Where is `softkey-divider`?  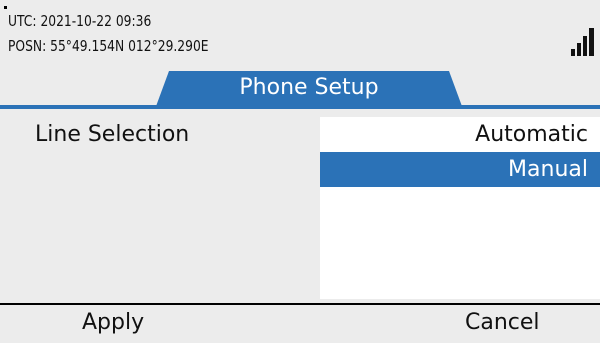 softkey-divider is located at coordinates (300, 304).